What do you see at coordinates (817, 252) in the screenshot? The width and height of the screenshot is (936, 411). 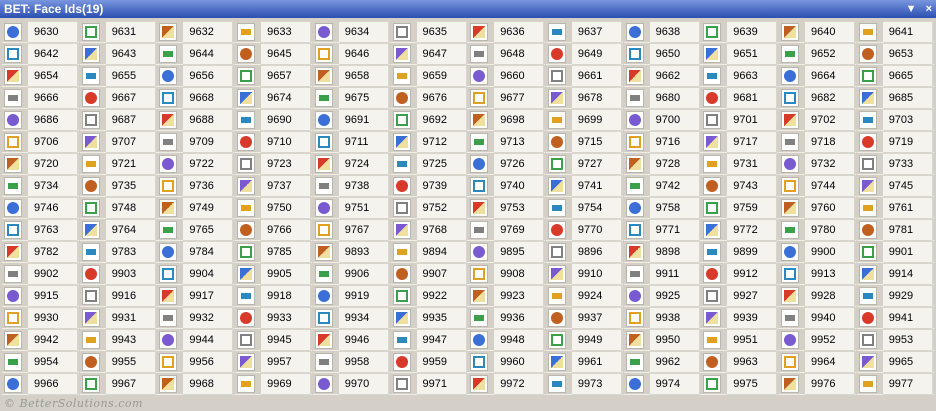 I see `face-id-cell: 9900` at bounding box center [817, 252].